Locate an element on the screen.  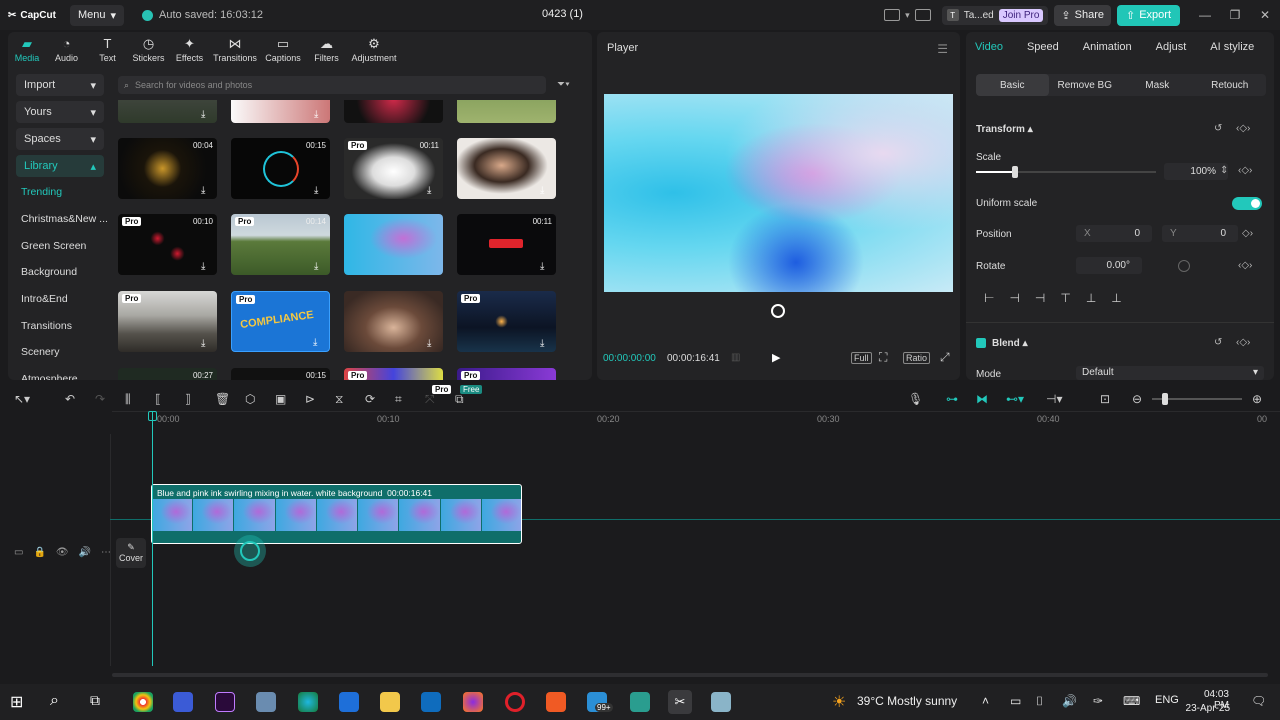
capcut-taskbar-icon: ✂ is located at coordinates (680, 702).